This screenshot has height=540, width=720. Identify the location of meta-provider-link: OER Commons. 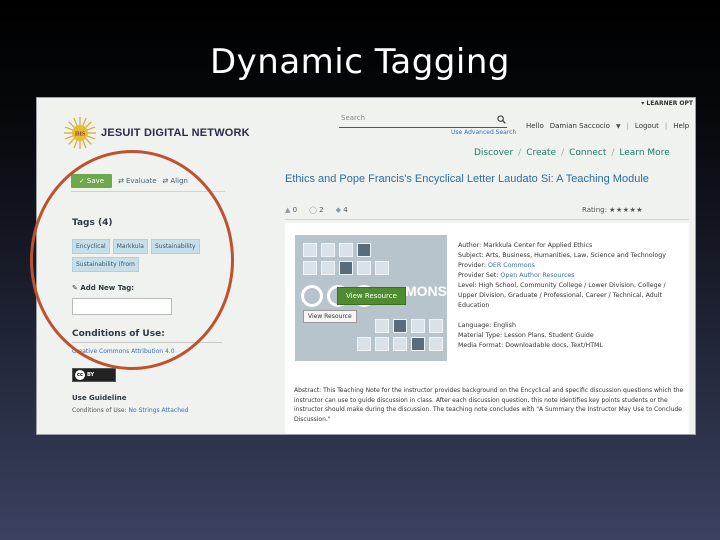
(511, 265).